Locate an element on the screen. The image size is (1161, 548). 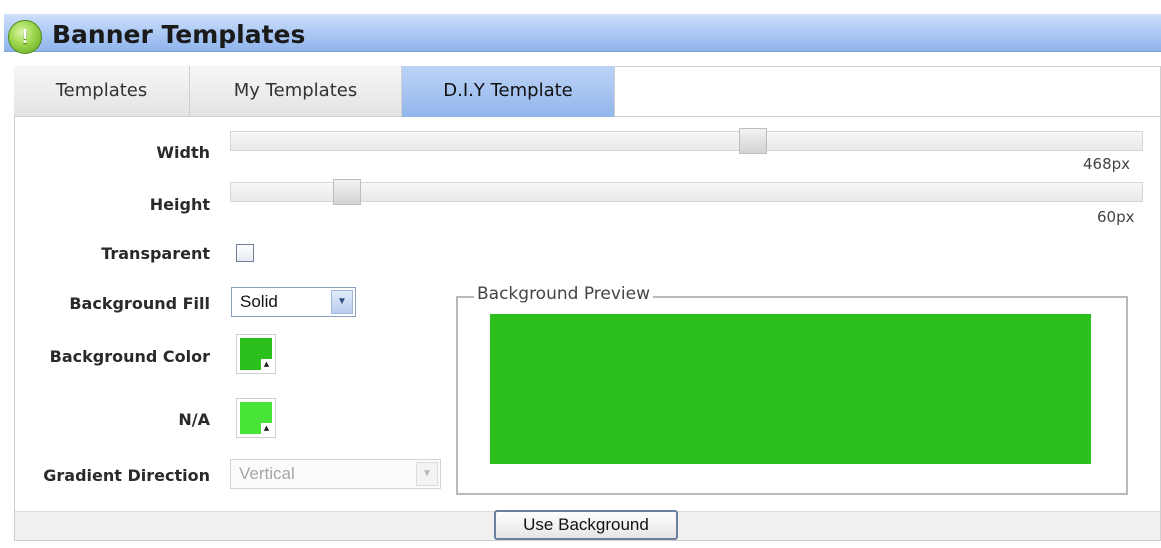
background-fill-label: Background Fill is located at coordinates (139, 303).